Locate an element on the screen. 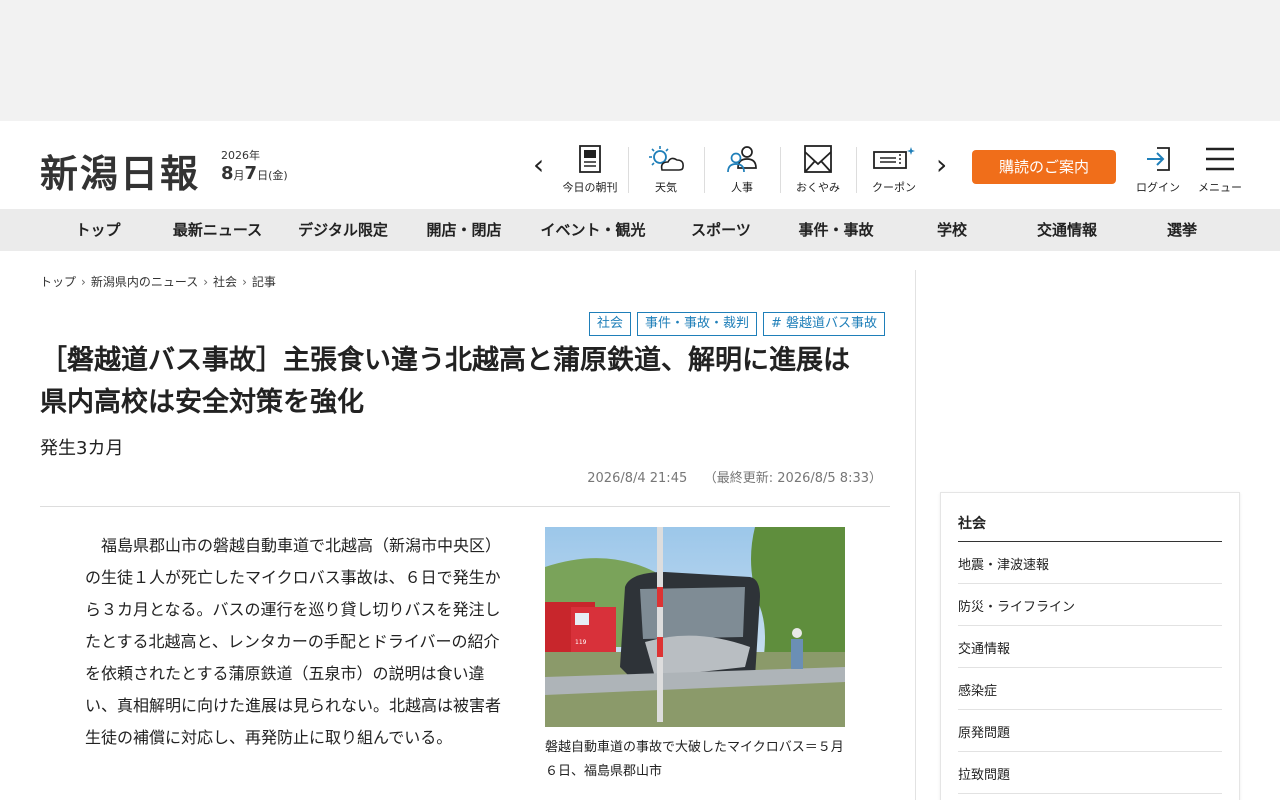  sidebar-title: 社会 is located at coordinates (1090, 527).